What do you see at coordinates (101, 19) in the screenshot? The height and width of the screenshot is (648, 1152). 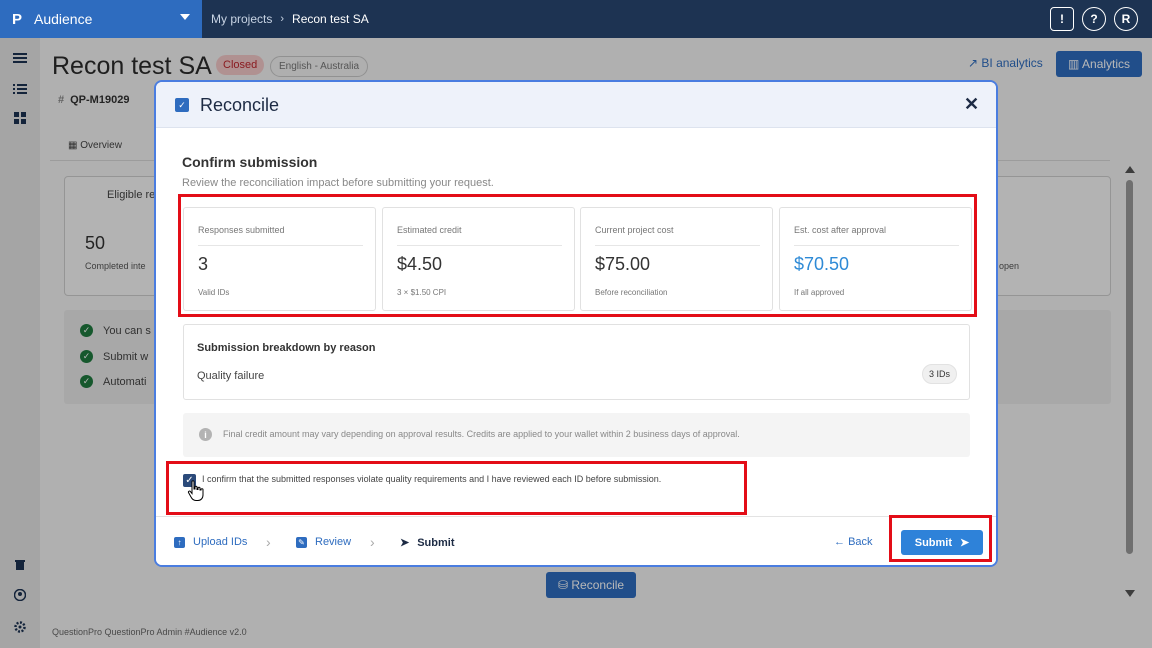 I see `app-switcher: P Audience` at bounding box center [101, 19].